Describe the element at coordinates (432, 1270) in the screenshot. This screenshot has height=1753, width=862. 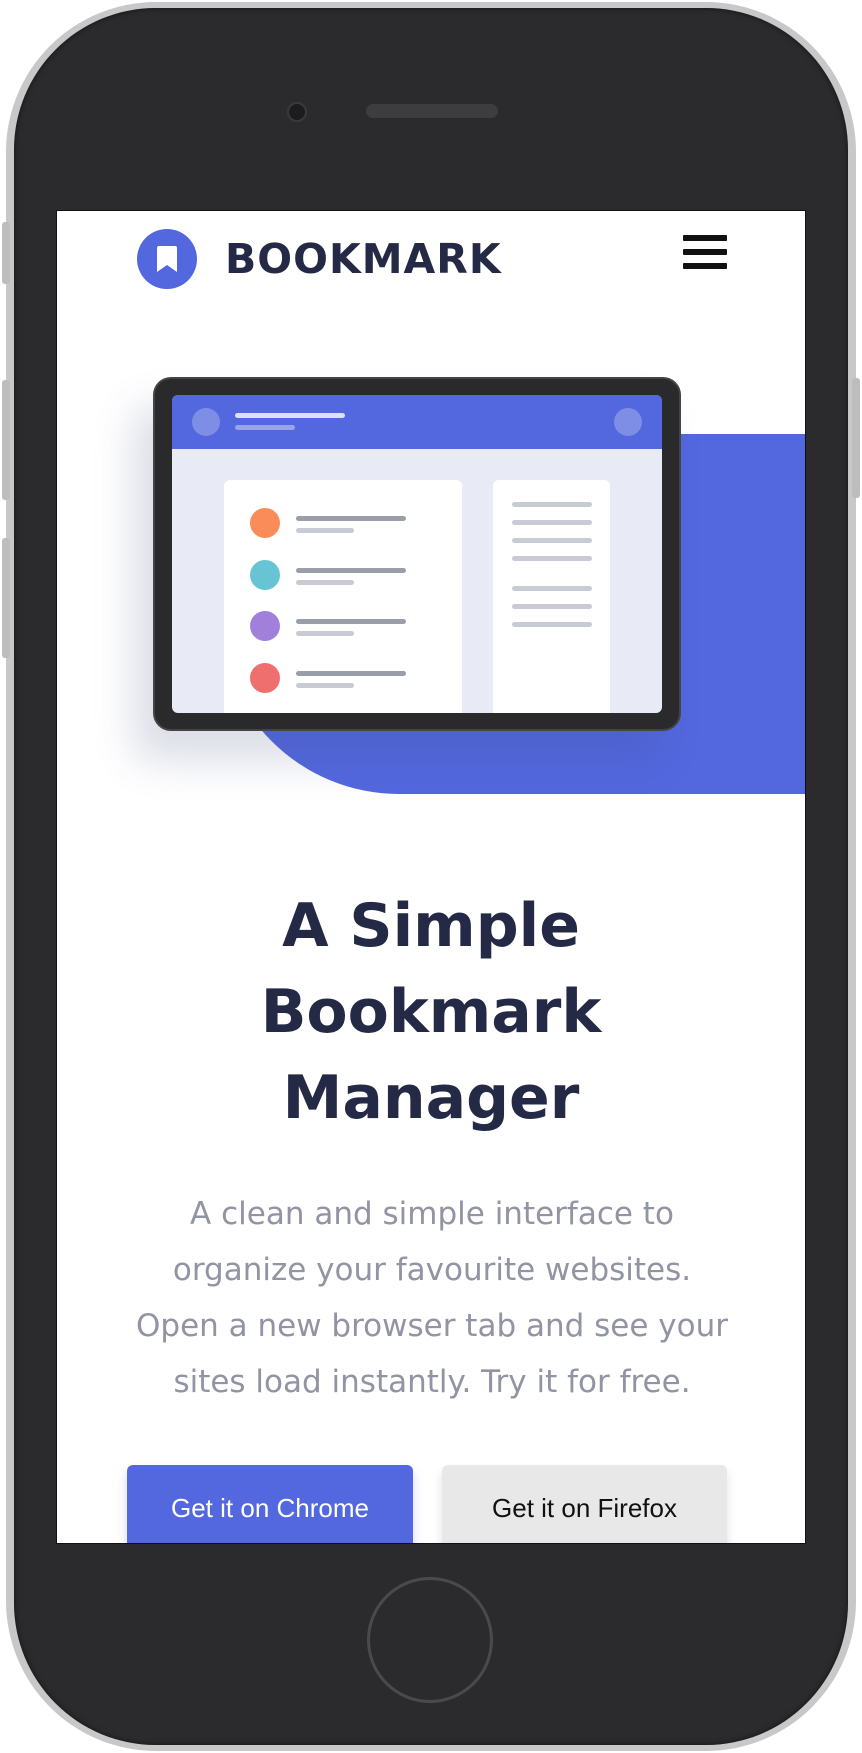
I see `hero-description-line: organize your favourite websites.` at that location.